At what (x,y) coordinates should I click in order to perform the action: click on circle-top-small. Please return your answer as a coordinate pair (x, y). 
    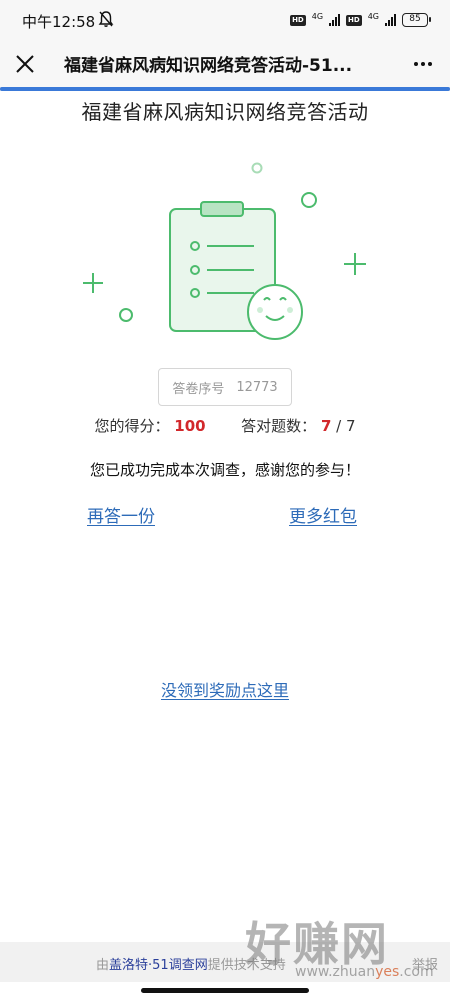
    Looking at the image, I should click on (257, 168).